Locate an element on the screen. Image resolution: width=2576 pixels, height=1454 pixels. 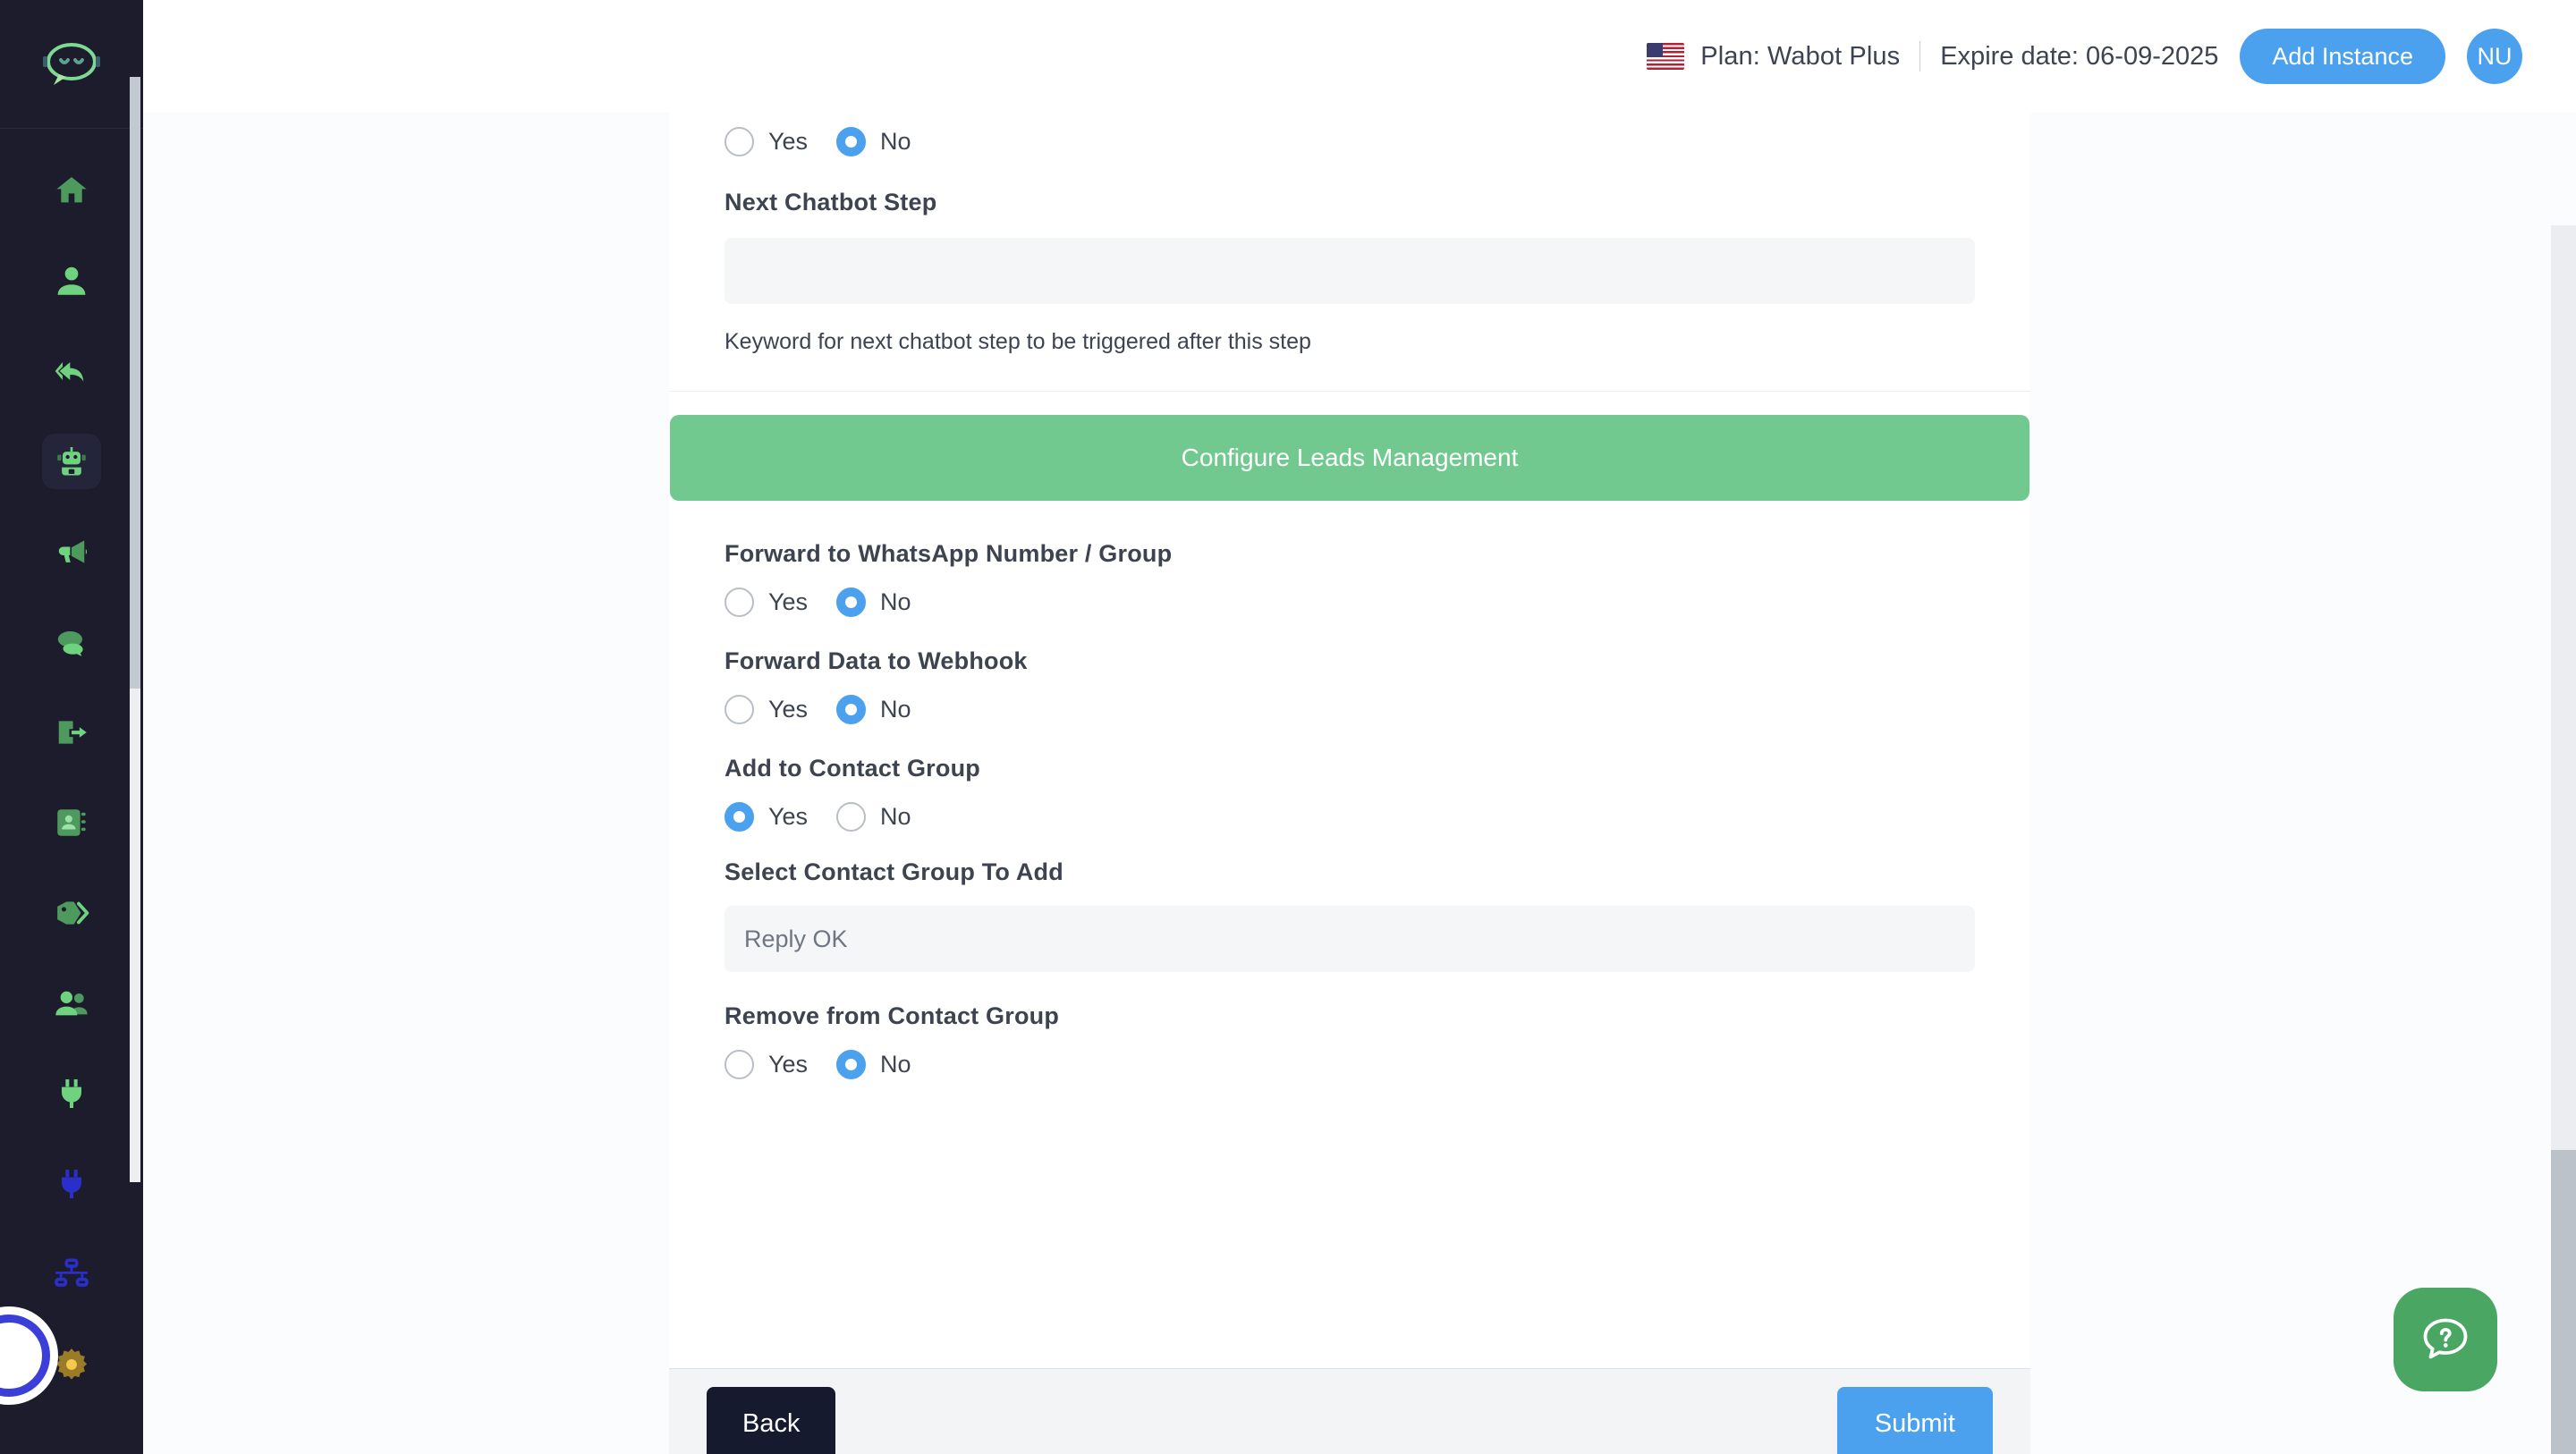
sidebar-item-home is located at coordinates (71, 190).